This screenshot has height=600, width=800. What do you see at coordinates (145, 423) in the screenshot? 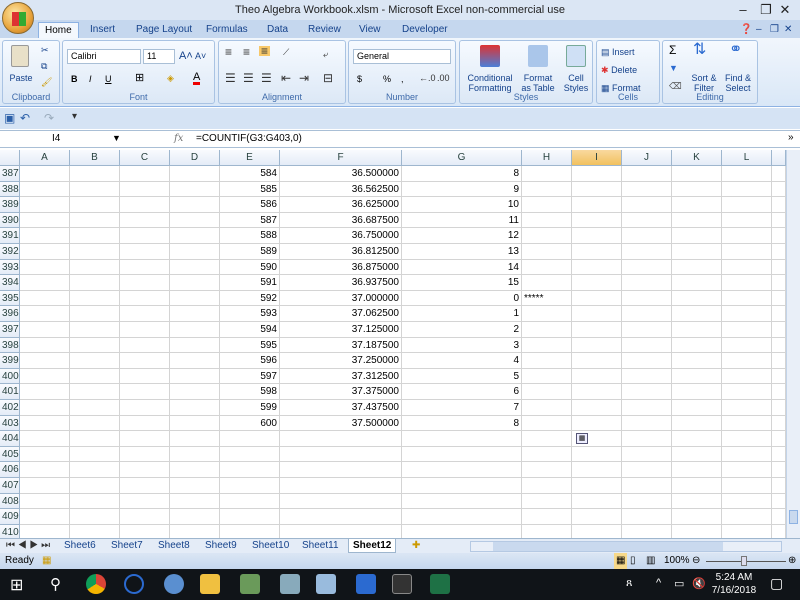
I see `cell-C403` at bounding box center [145, 423].